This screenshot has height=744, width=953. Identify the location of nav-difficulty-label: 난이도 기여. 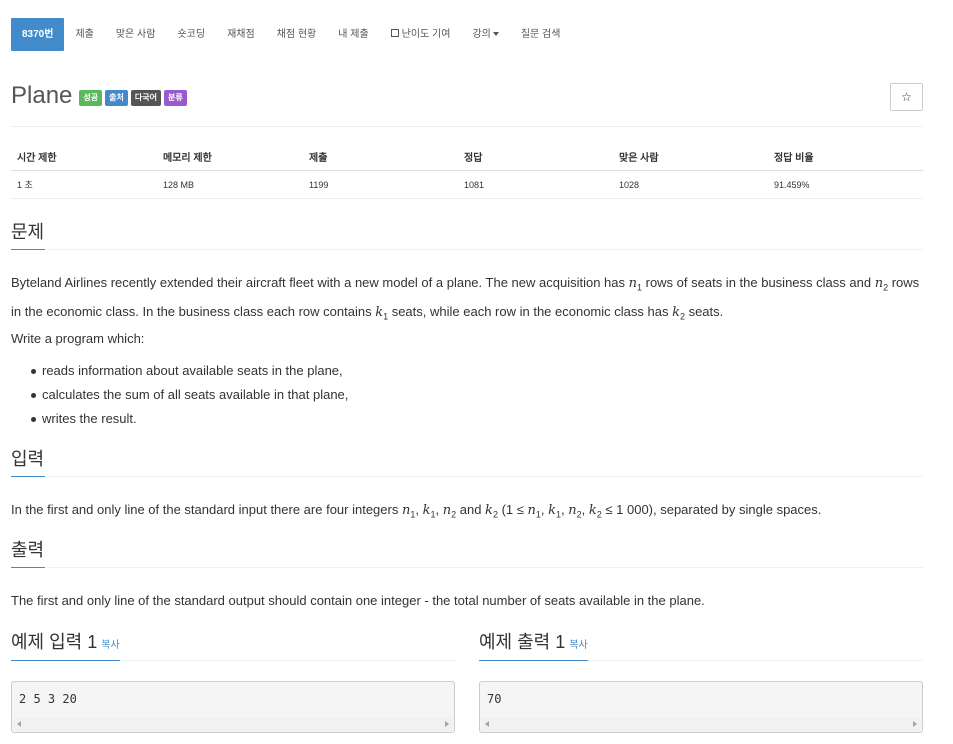
(426, 34).